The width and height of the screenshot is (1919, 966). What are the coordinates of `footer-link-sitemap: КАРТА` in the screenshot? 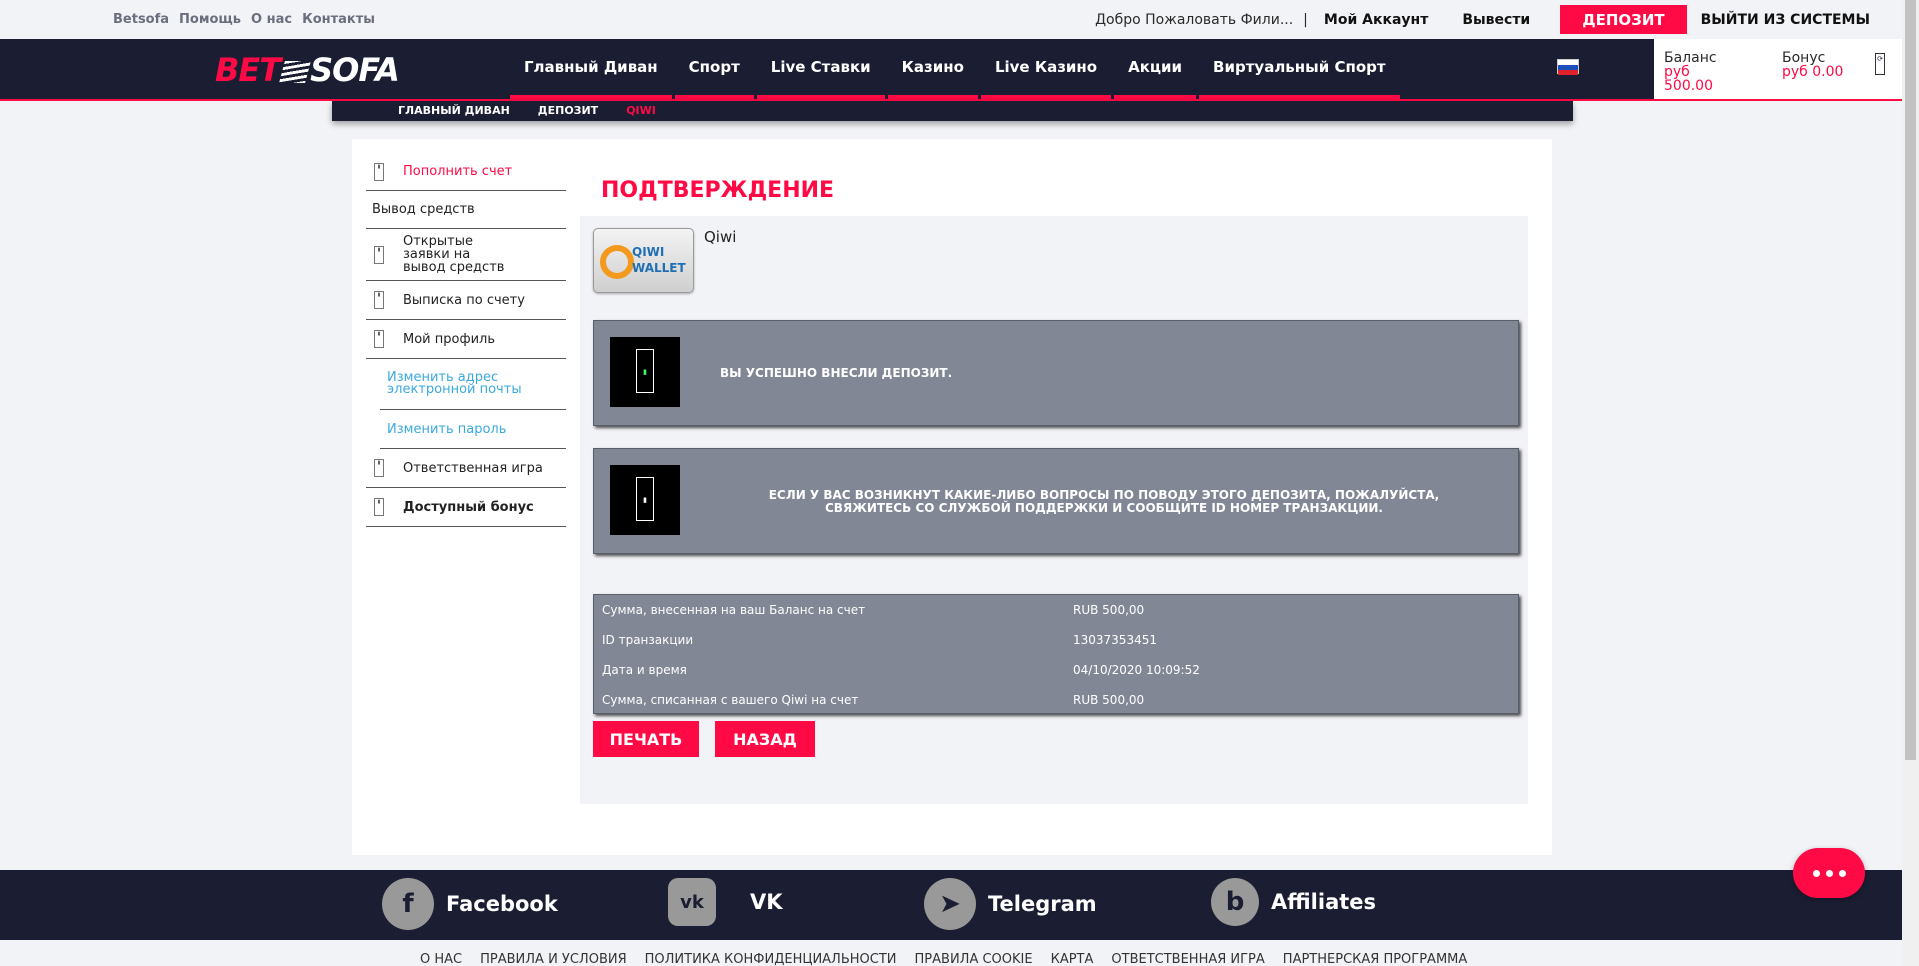 It's located at (1072, 959).